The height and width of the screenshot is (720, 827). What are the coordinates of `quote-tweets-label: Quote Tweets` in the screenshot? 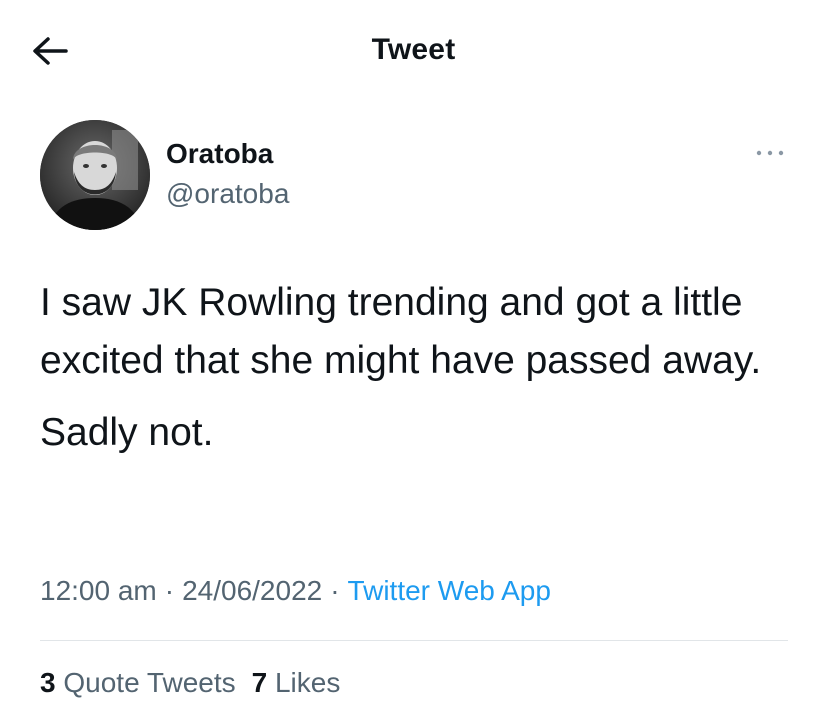 It's located at (149, 682).